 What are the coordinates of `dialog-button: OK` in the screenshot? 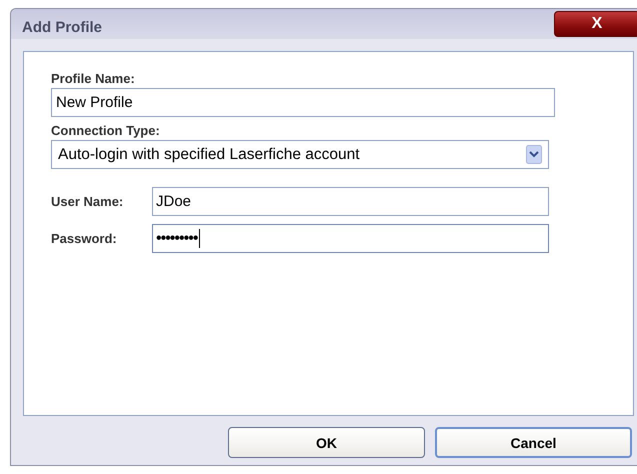 It's located at (326, 442).